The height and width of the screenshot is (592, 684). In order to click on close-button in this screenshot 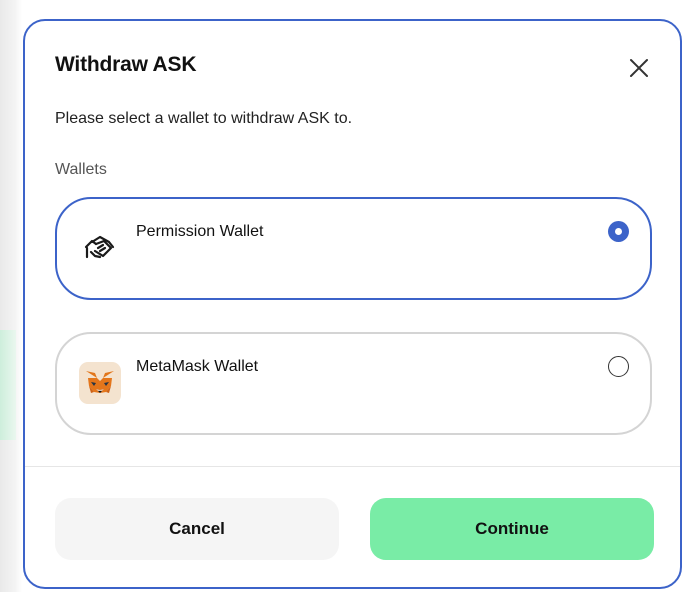, I will do `click(639, 68)`.